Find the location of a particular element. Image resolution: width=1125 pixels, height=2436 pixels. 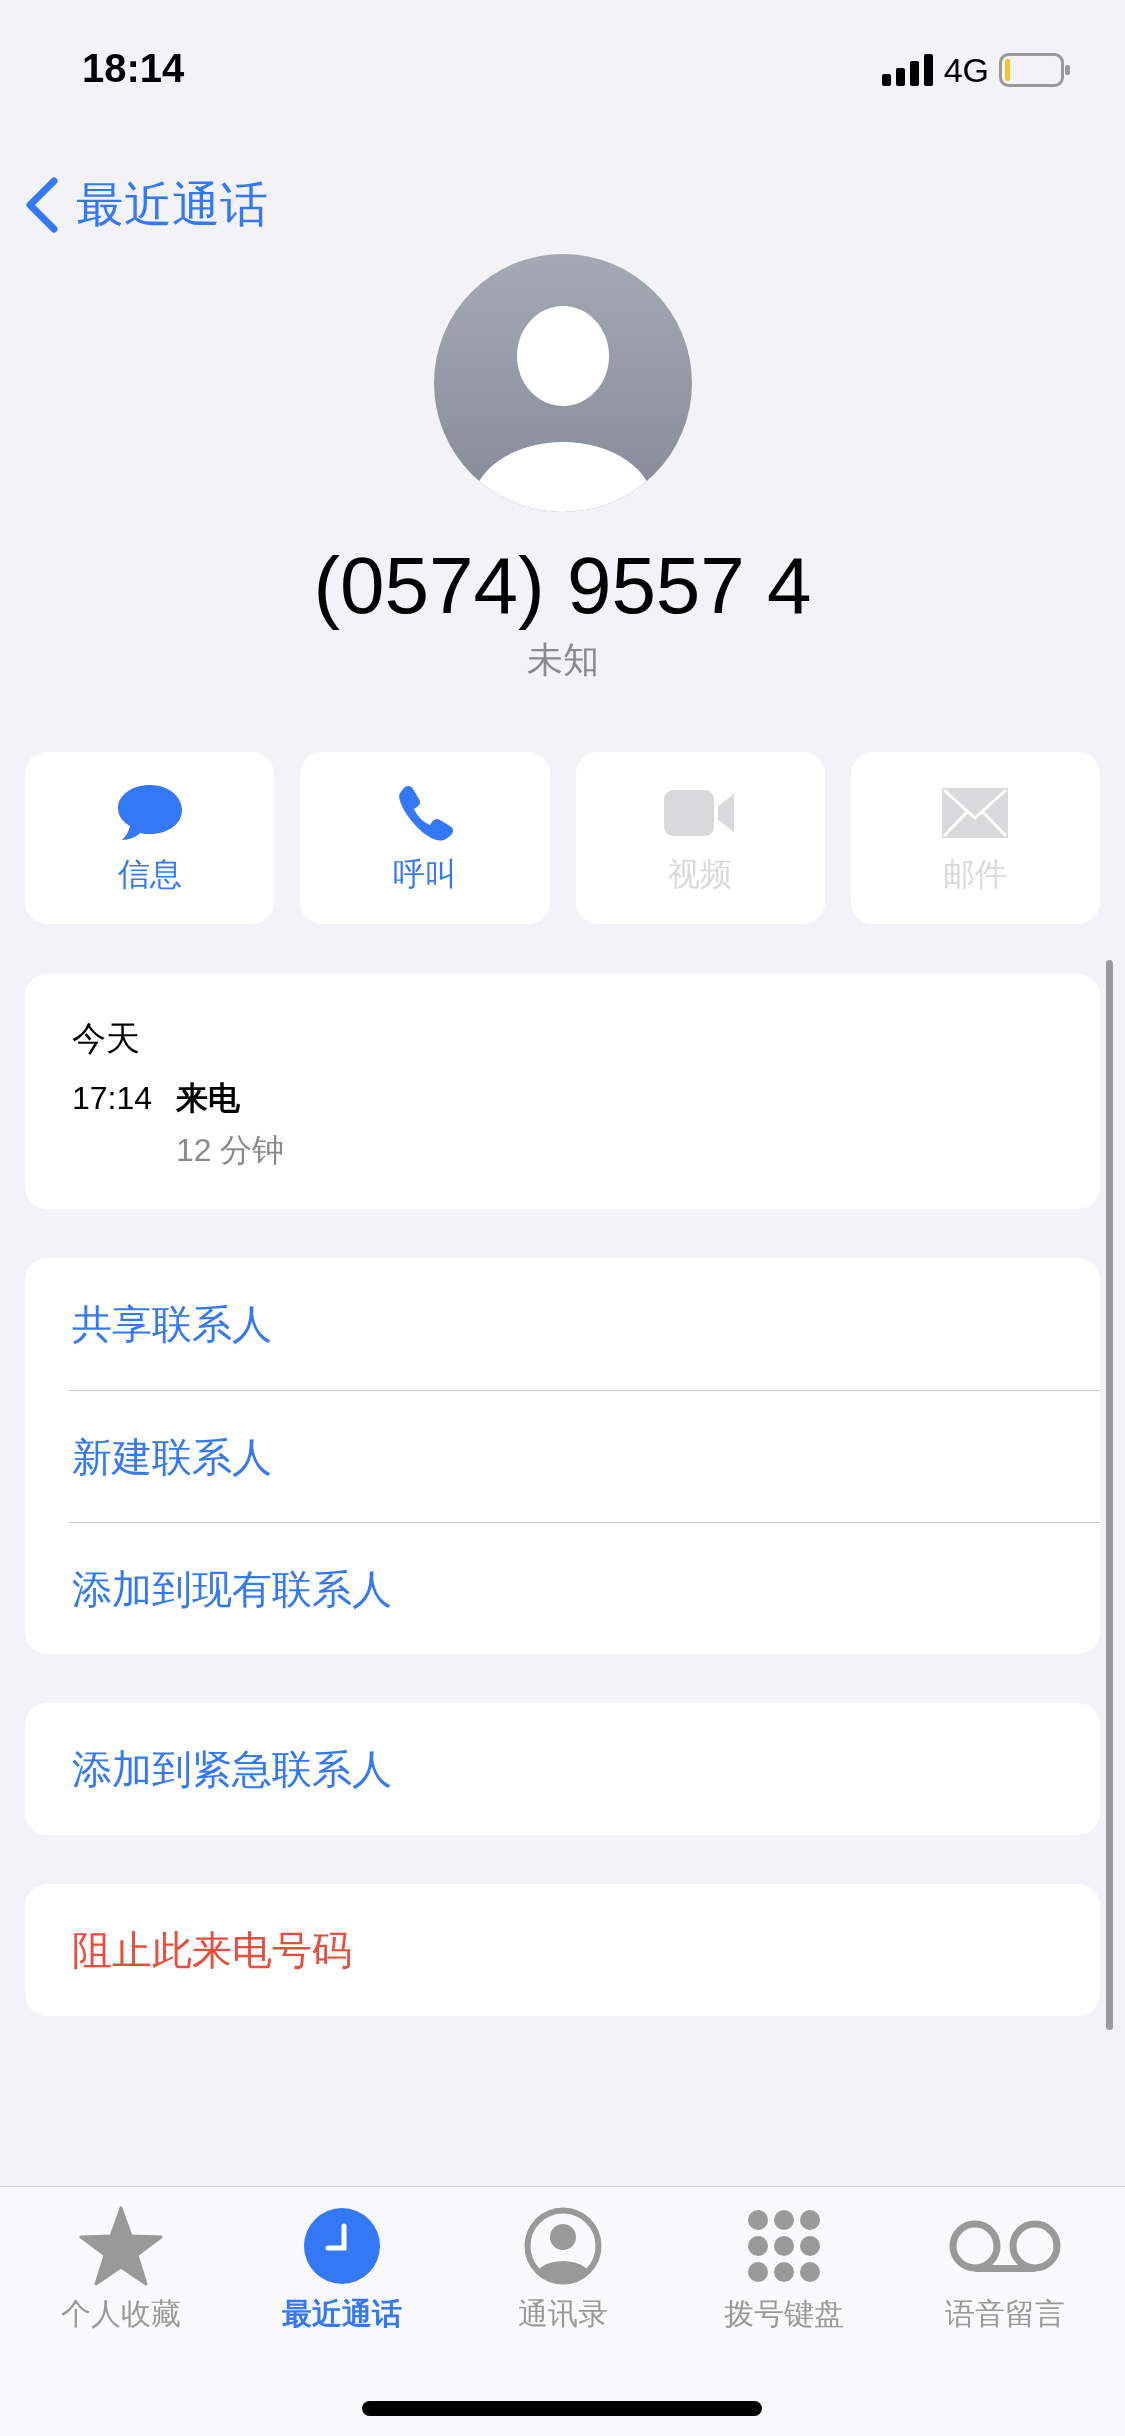

network-label: 4G is located at coordinates (966, 70).